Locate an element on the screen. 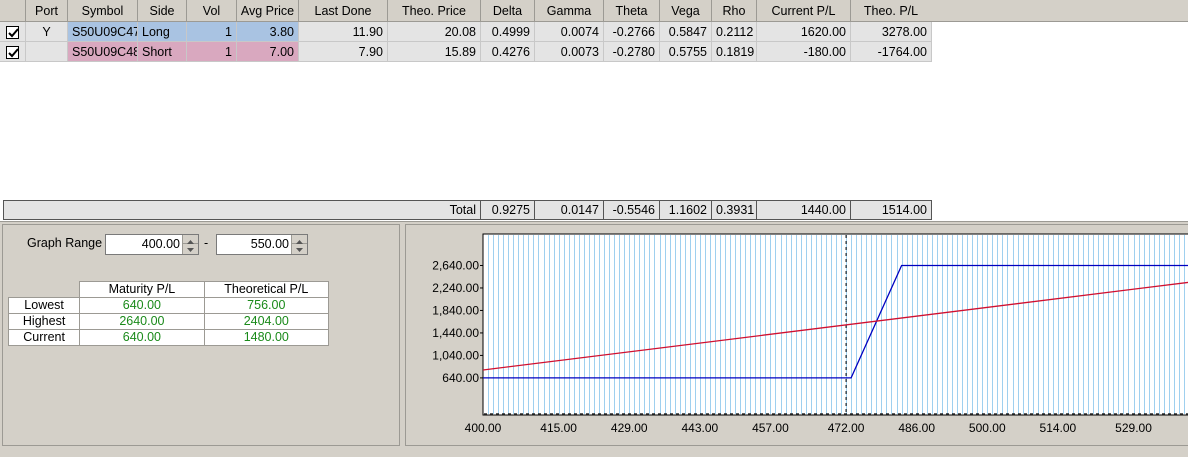  y-tick-label: 1,040.00 is located at coordinates (455, 355).